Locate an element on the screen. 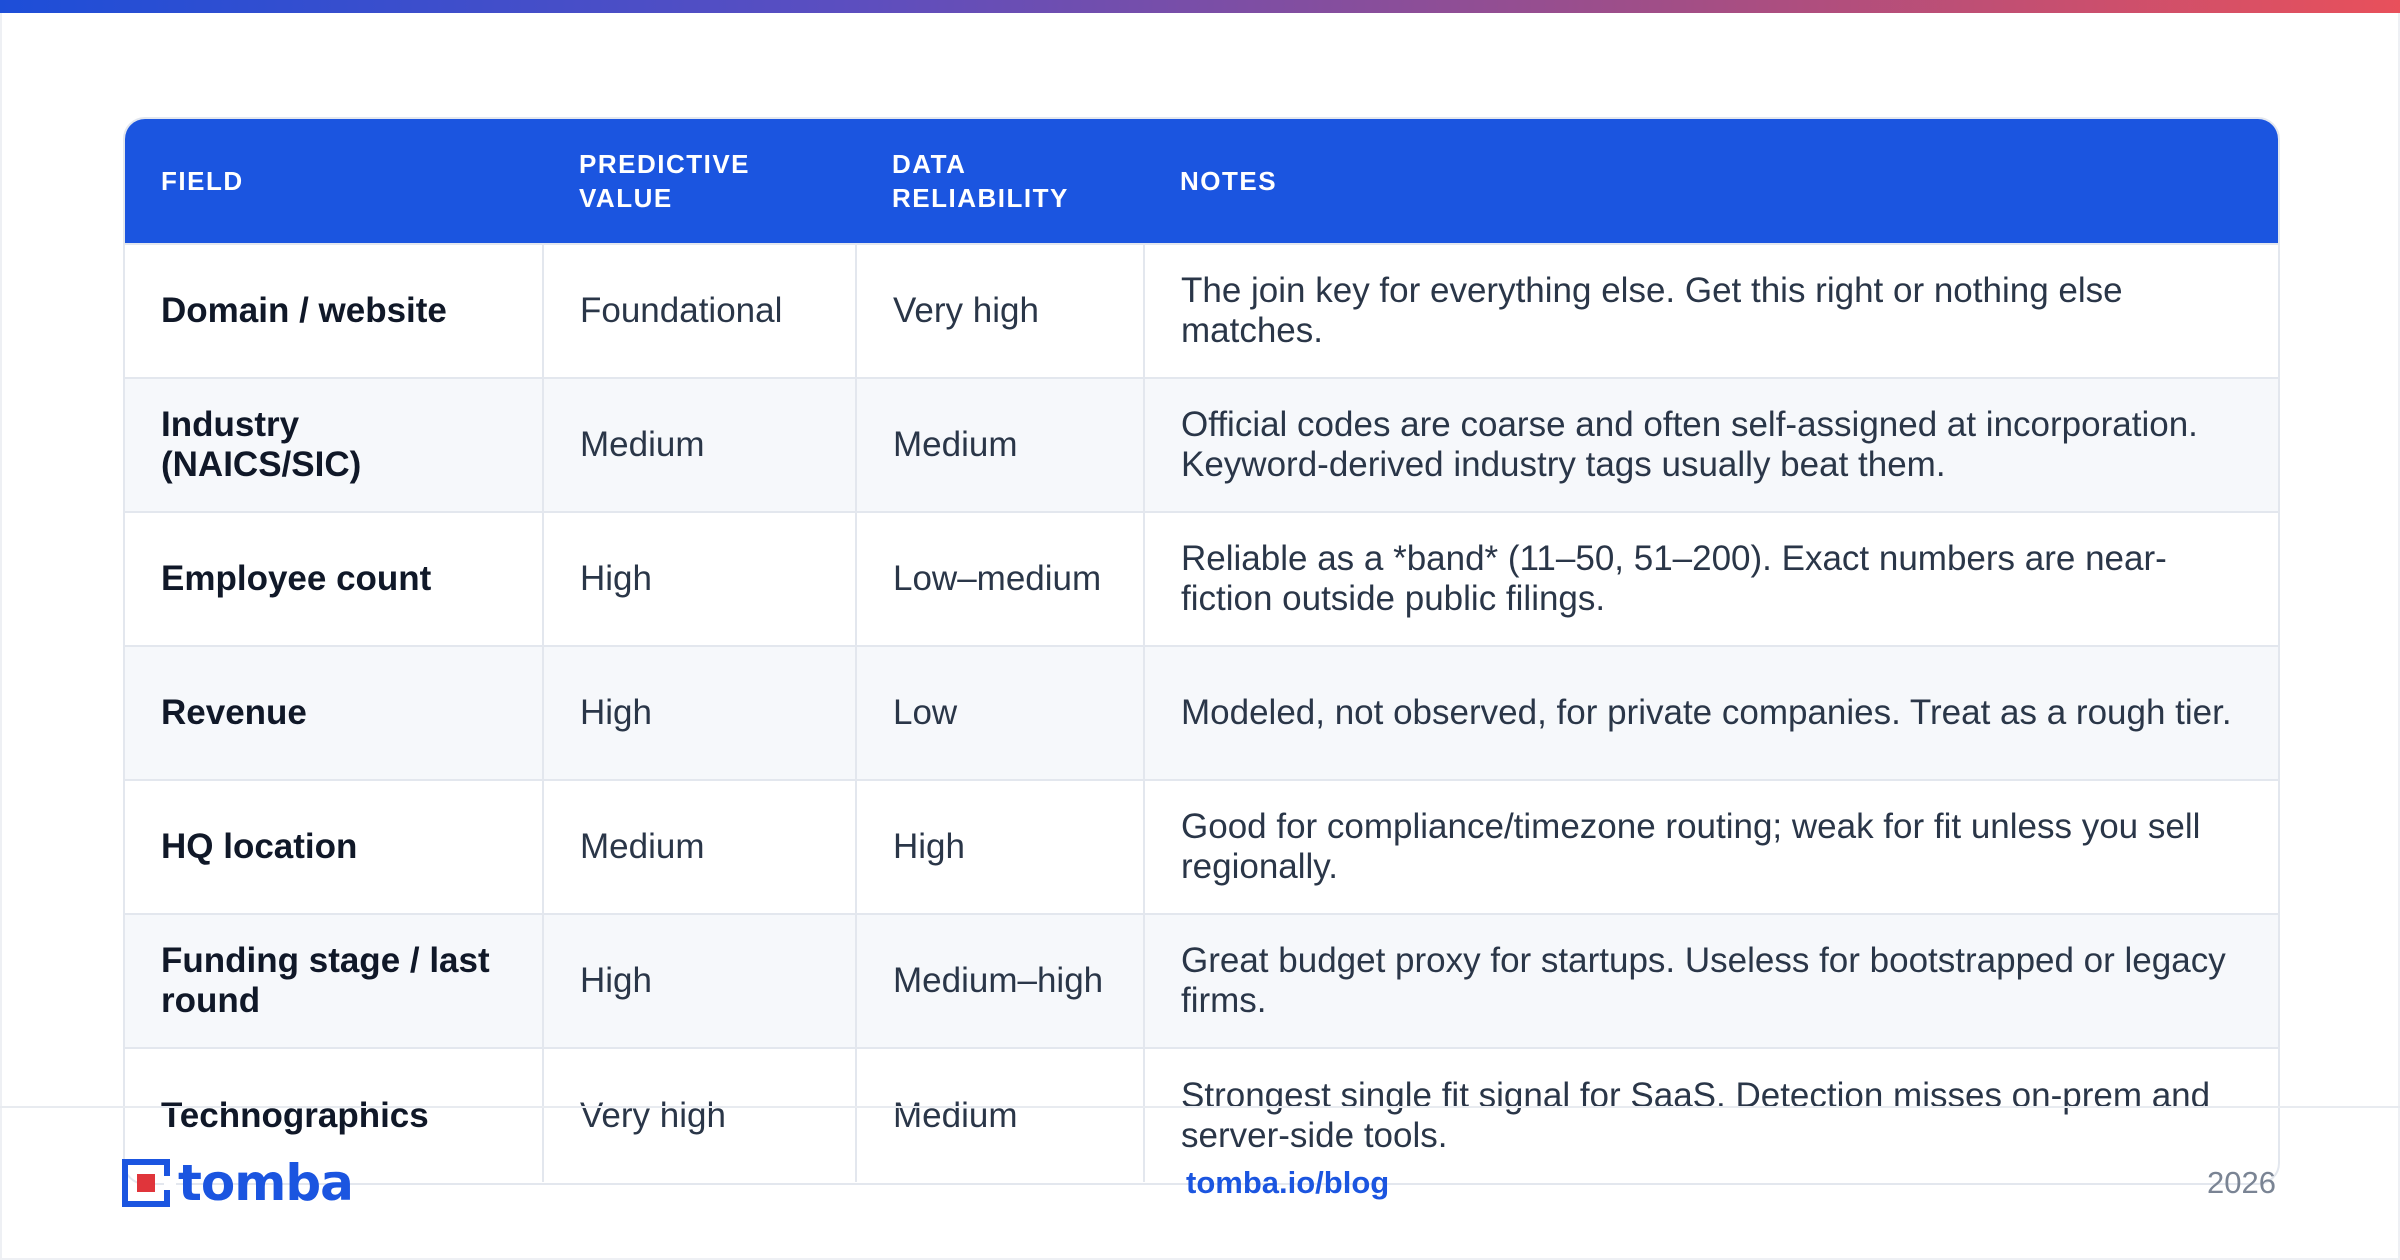 The width and height of the screenshot is (2400, 1260). cell-reliability: Low–medium is located at coordinates (999, 578).